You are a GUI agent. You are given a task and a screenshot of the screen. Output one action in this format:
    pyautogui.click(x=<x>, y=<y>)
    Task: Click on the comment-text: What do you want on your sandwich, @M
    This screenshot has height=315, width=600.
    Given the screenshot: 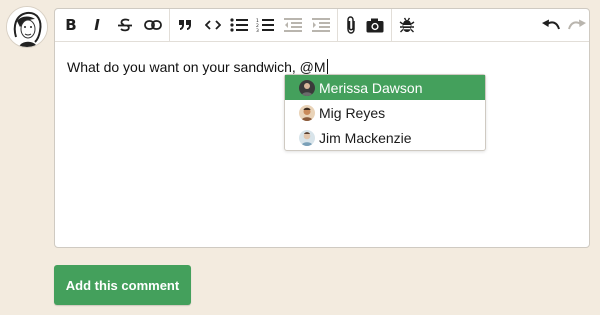 What is the action you would take?
    pyautogui.click(x=197, y=67)
    